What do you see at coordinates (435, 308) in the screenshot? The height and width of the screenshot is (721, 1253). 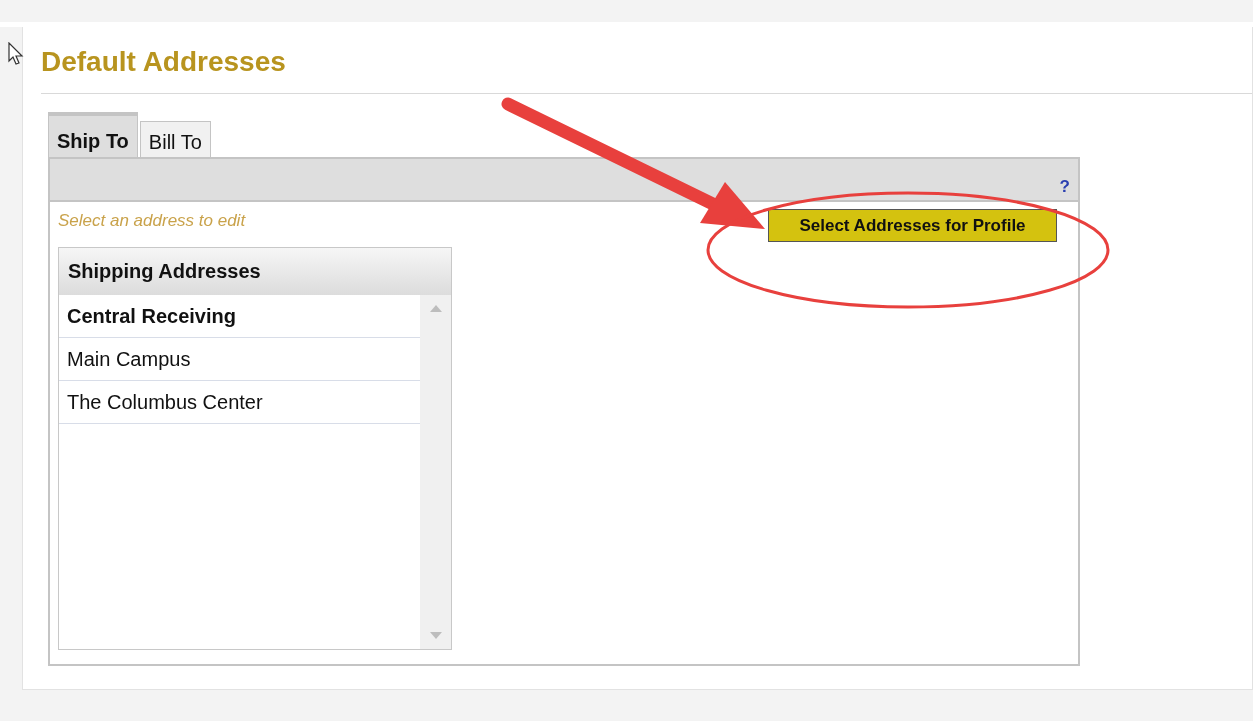 I see `scroll-up-icon` at bounding box center [435, 308].